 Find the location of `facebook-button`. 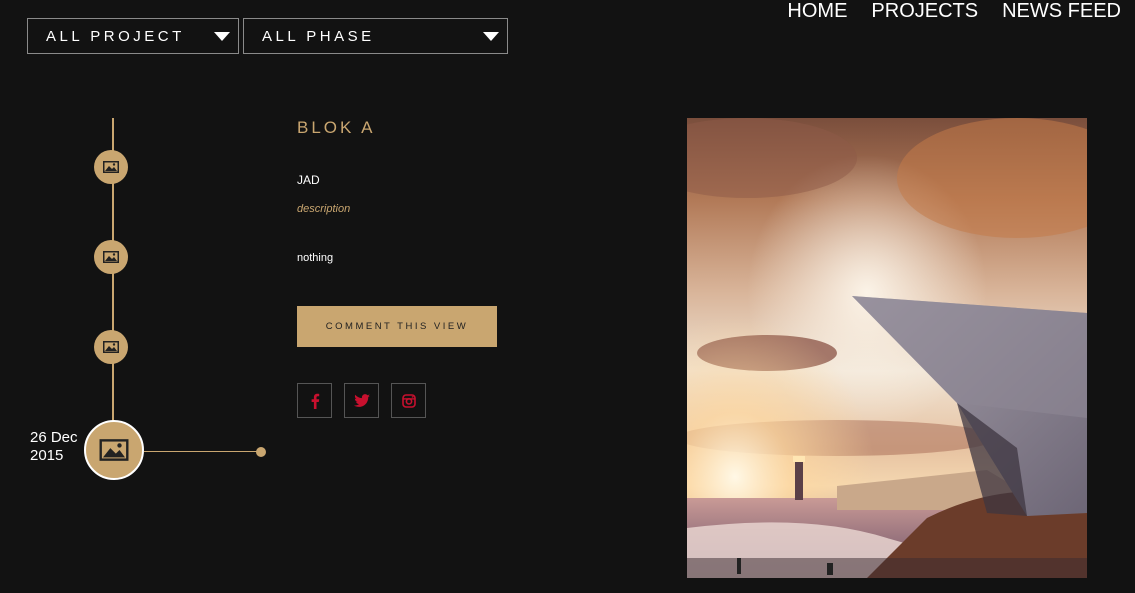

facebook-button is located at coordinates (314, 400).